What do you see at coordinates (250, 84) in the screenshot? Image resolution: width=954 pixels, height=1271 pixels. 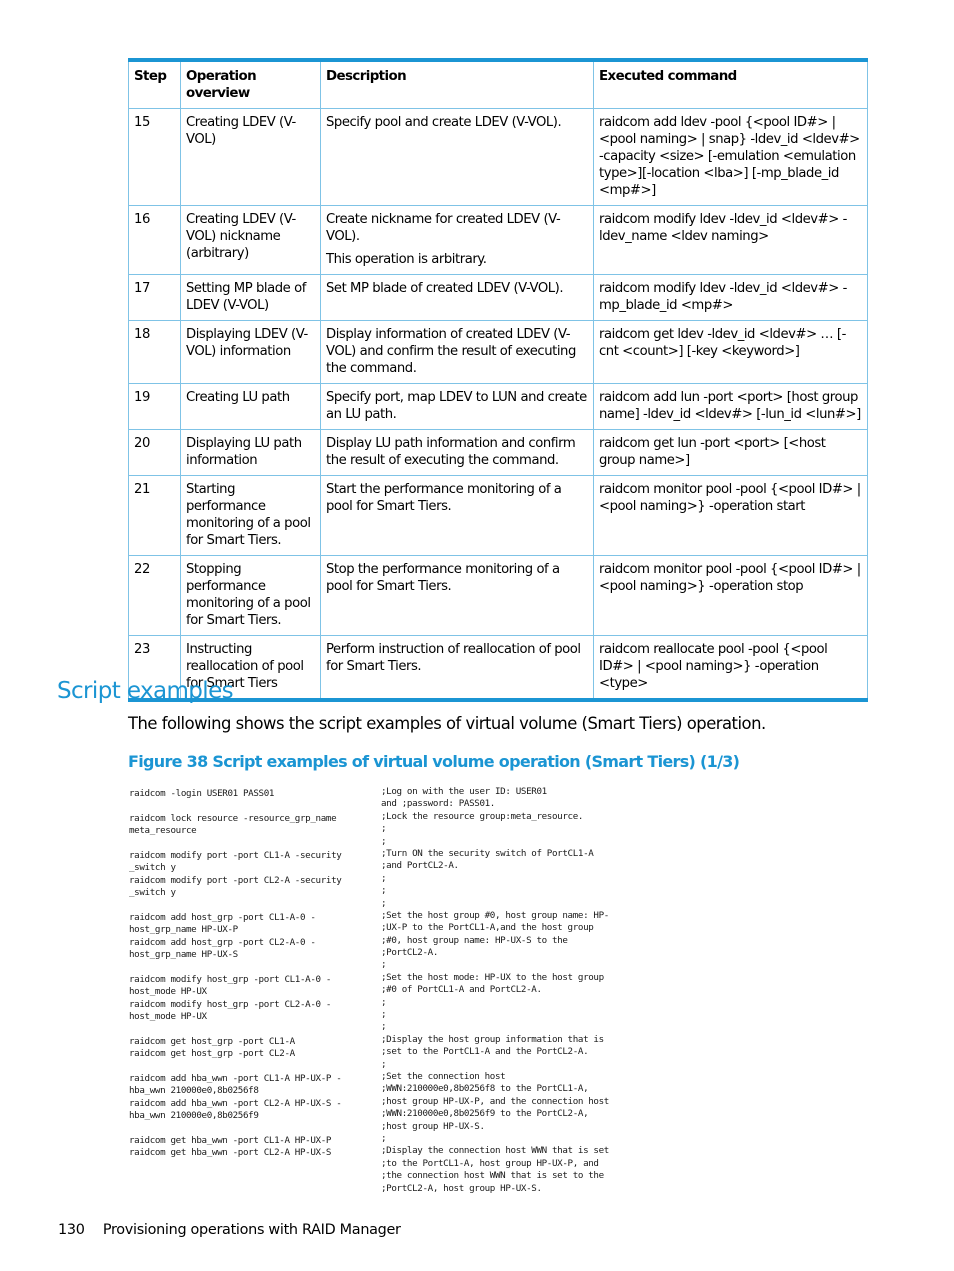 I see `header-operation-overview: Operation overview` at bounding box center [250, 84].